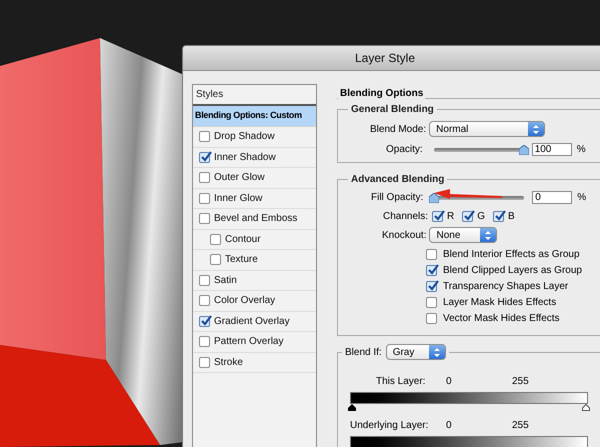  What do you see at coordinates (404, 235) in the screenshot?
I see `field-label: Knockout:` at bounding box center [404, 235].